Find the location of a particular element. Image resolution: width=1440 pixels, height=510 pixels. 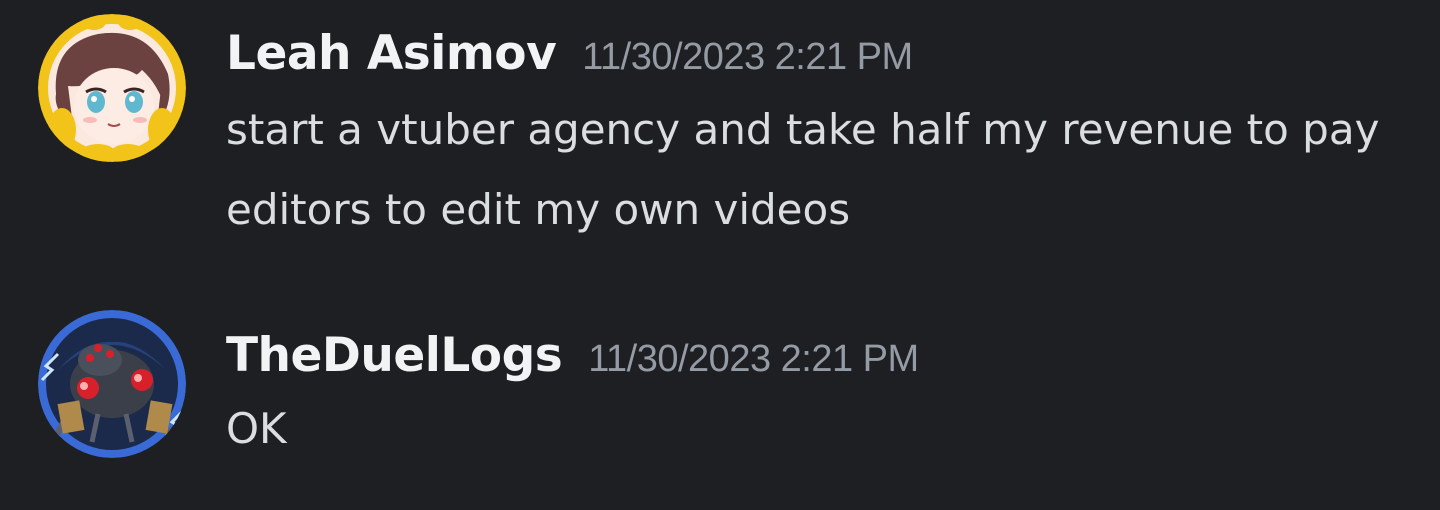

message-header: TheDuelLogs 11/30/2023 2:21 PM is located at coordinates (572, 357).